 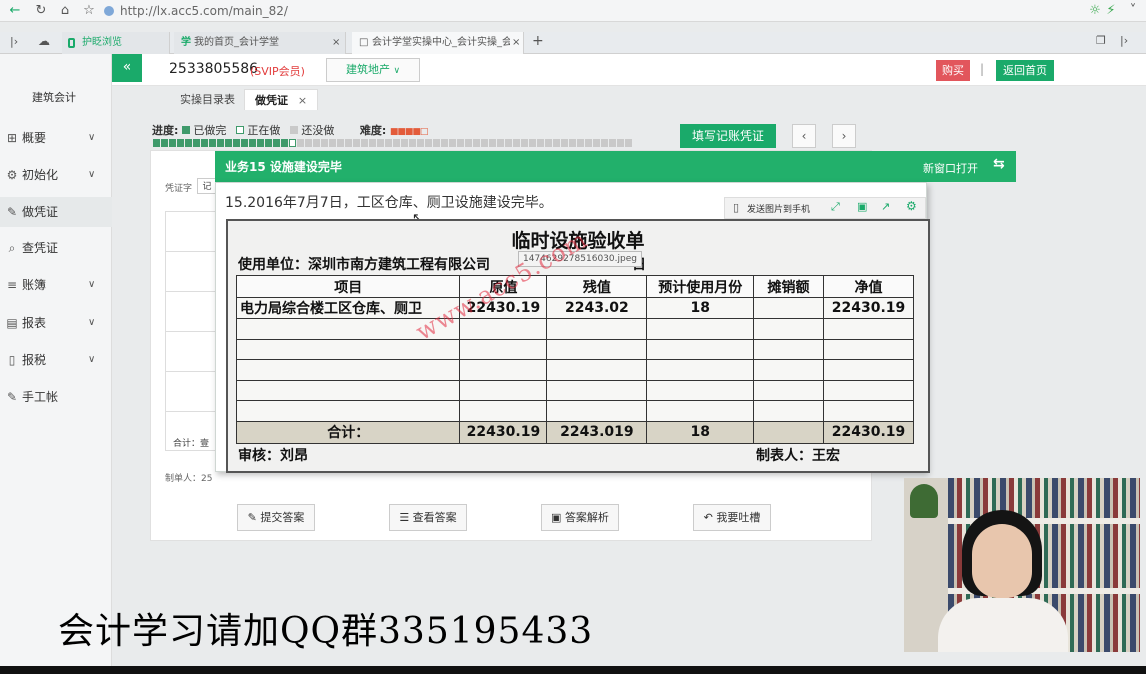 I want to click on sidebar-item-6: ▯ 报税 ∨, so click(x=56, y=360).